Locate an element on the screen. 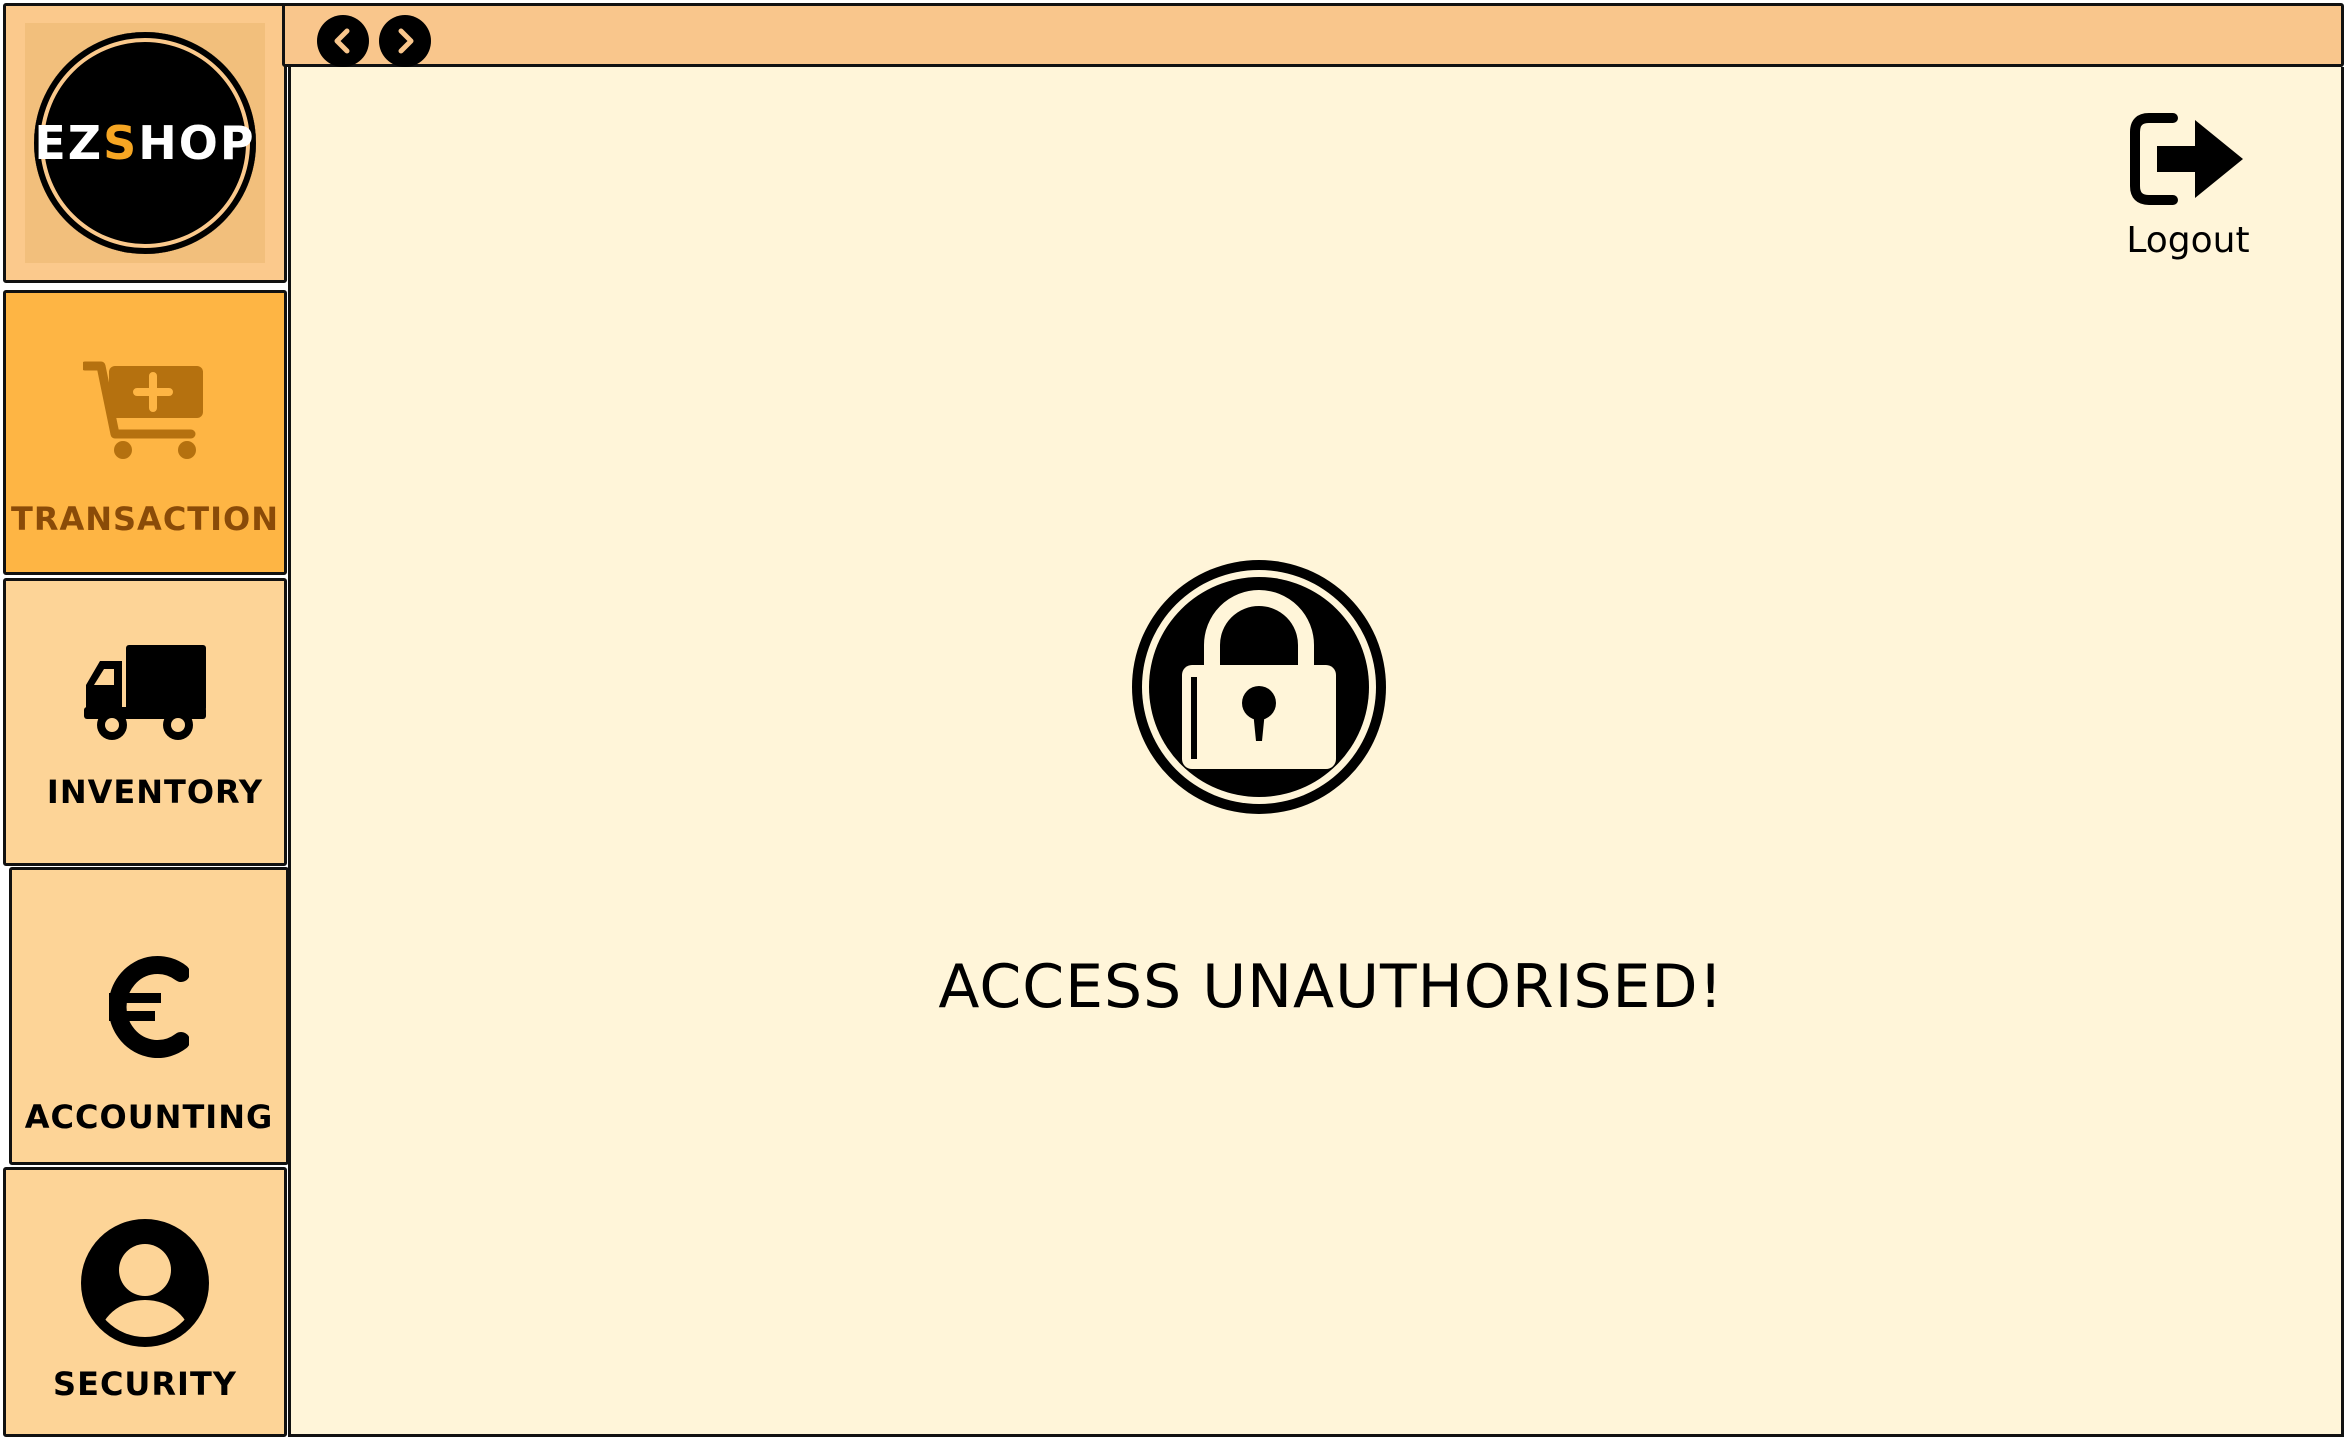 This screenshot has width=2350, height=1442. sidebar-item-label: ACCOUNTING is located at coordinates (149, 1117).